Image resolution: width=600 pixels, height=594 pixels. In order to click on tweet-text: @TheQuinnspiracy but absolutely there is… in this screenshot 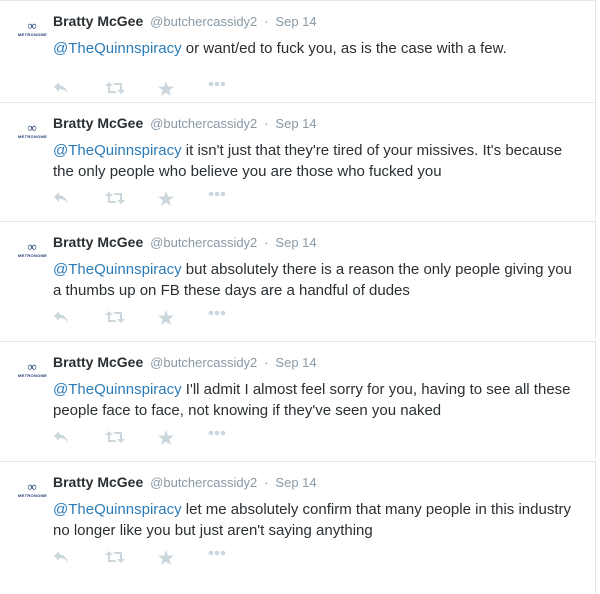, I will do `click(313, 280)`.